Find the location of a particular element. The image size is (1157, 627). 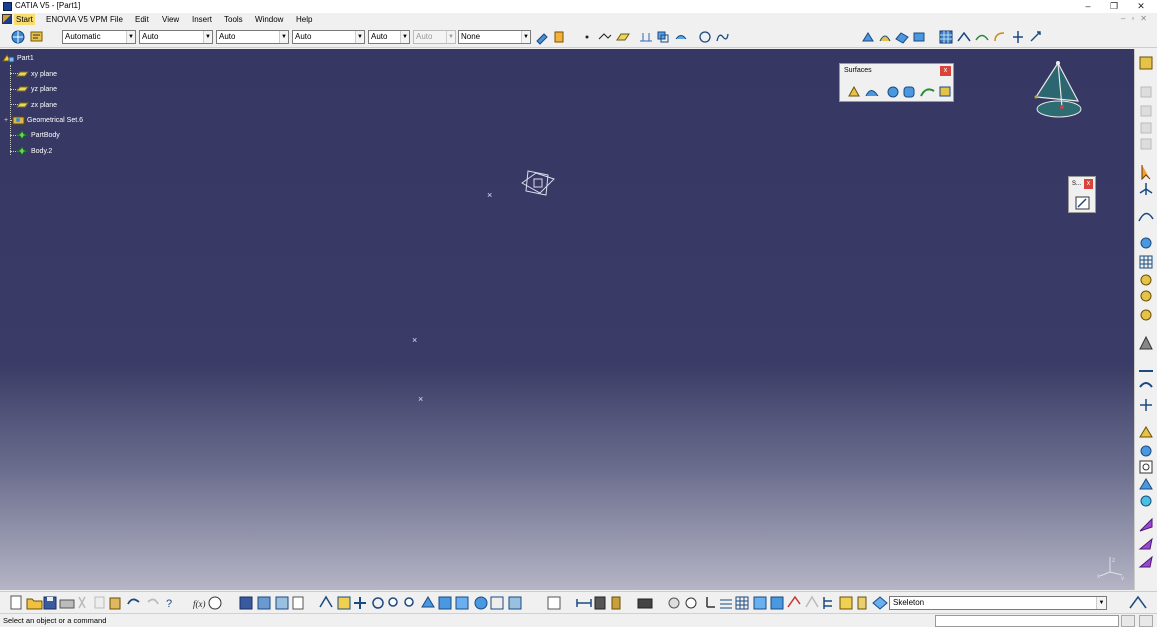

points-icon is located at coordinates (726, 604).